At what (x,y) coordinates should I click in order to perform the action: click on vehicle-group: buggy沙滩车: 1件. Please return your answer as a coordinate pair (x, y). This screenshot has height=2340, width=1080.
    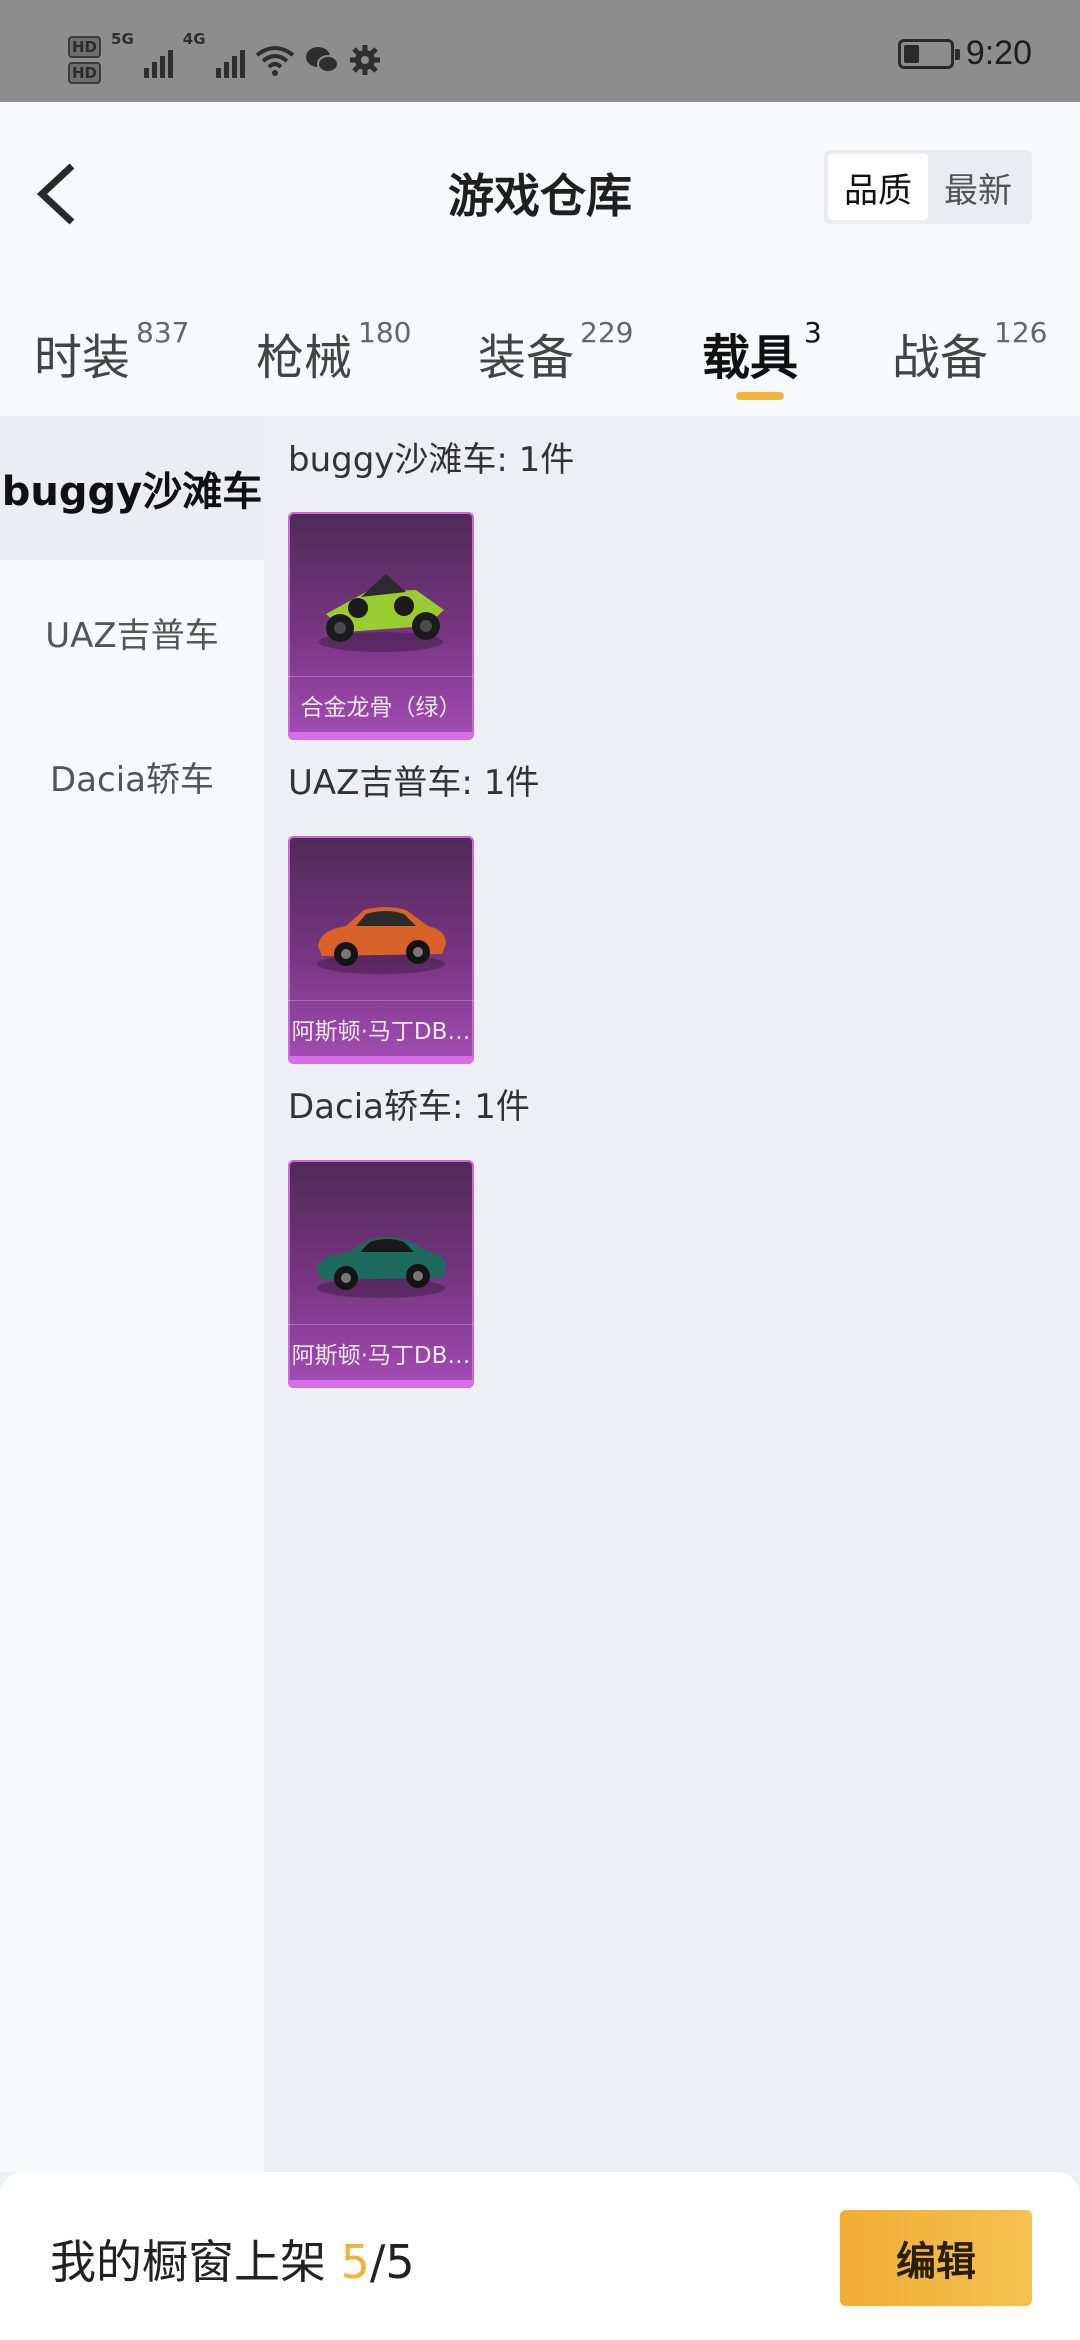
    Looking at the image, I should click on (431, 460).